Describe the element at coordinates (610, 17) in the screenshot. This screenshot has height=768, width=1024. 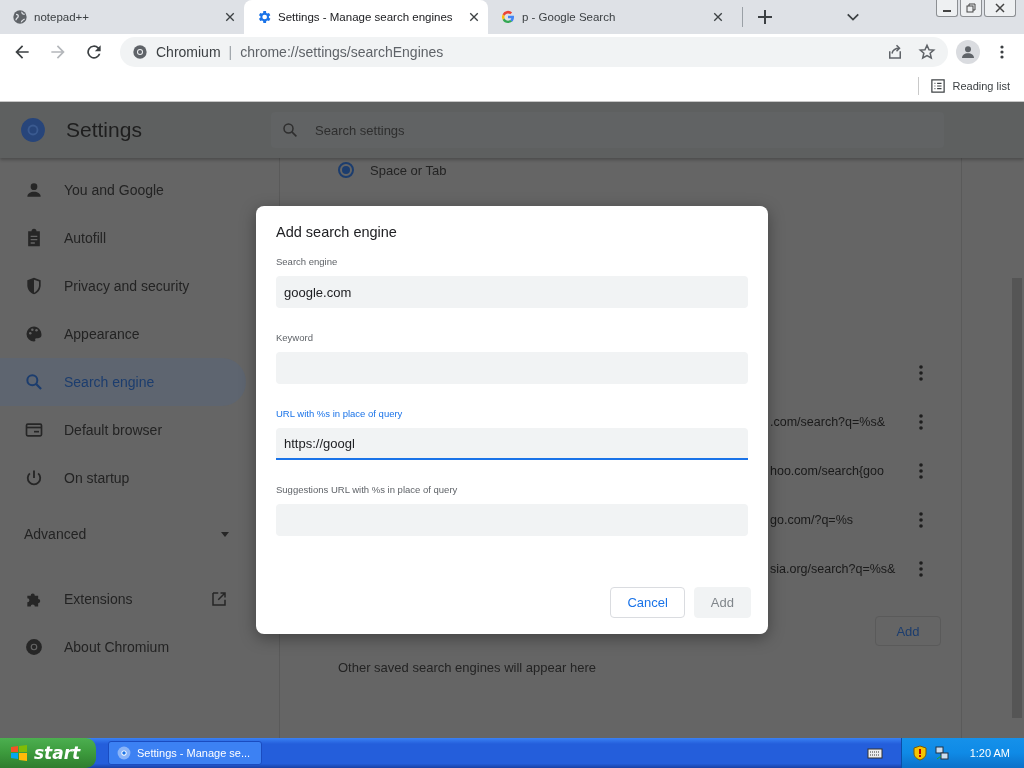
I see `browser-tab: p - Google Search` at that location.